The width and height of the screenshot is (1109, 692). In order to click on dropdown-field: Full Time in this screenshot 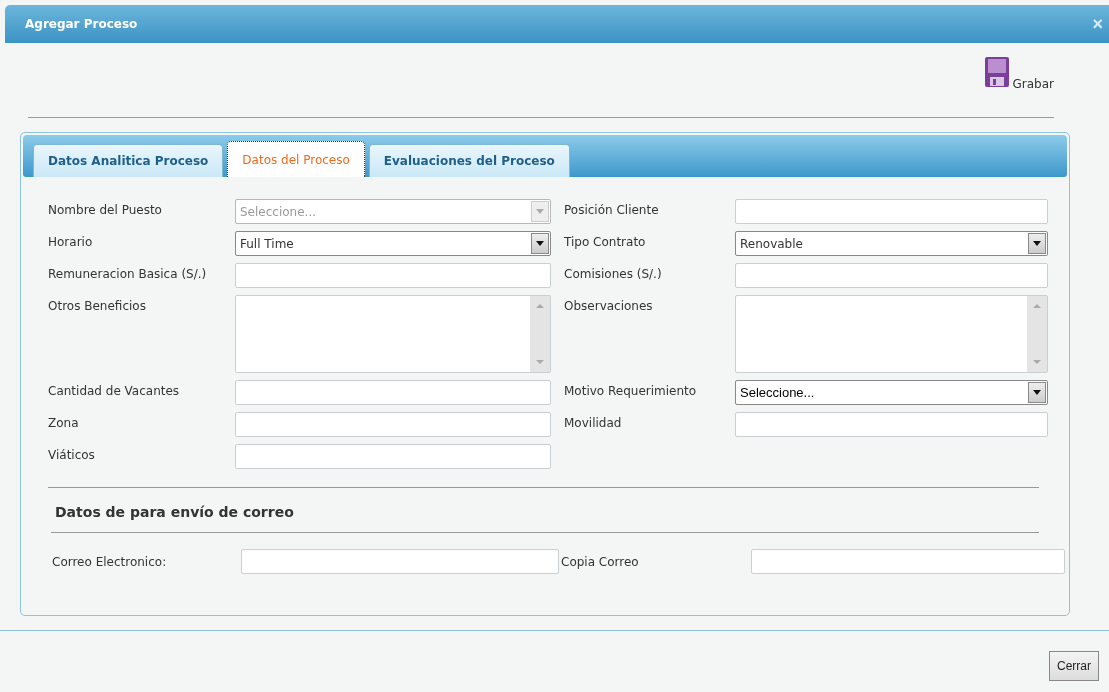, I will do `click(393, 243)`.